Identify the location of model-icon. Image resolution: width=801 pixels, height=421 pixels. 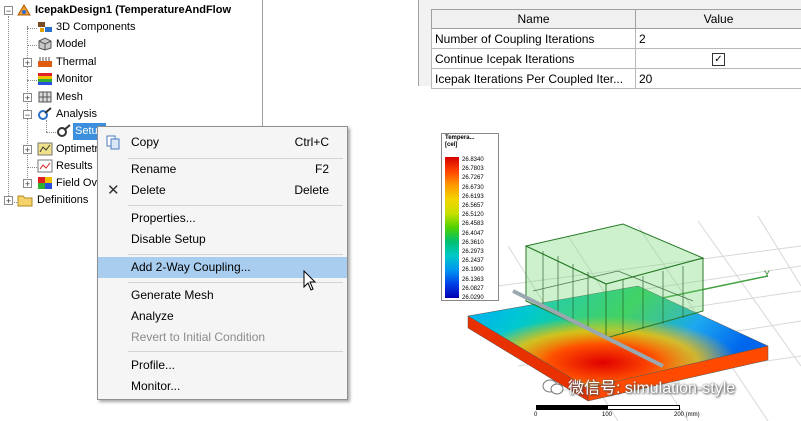
(45, 44).